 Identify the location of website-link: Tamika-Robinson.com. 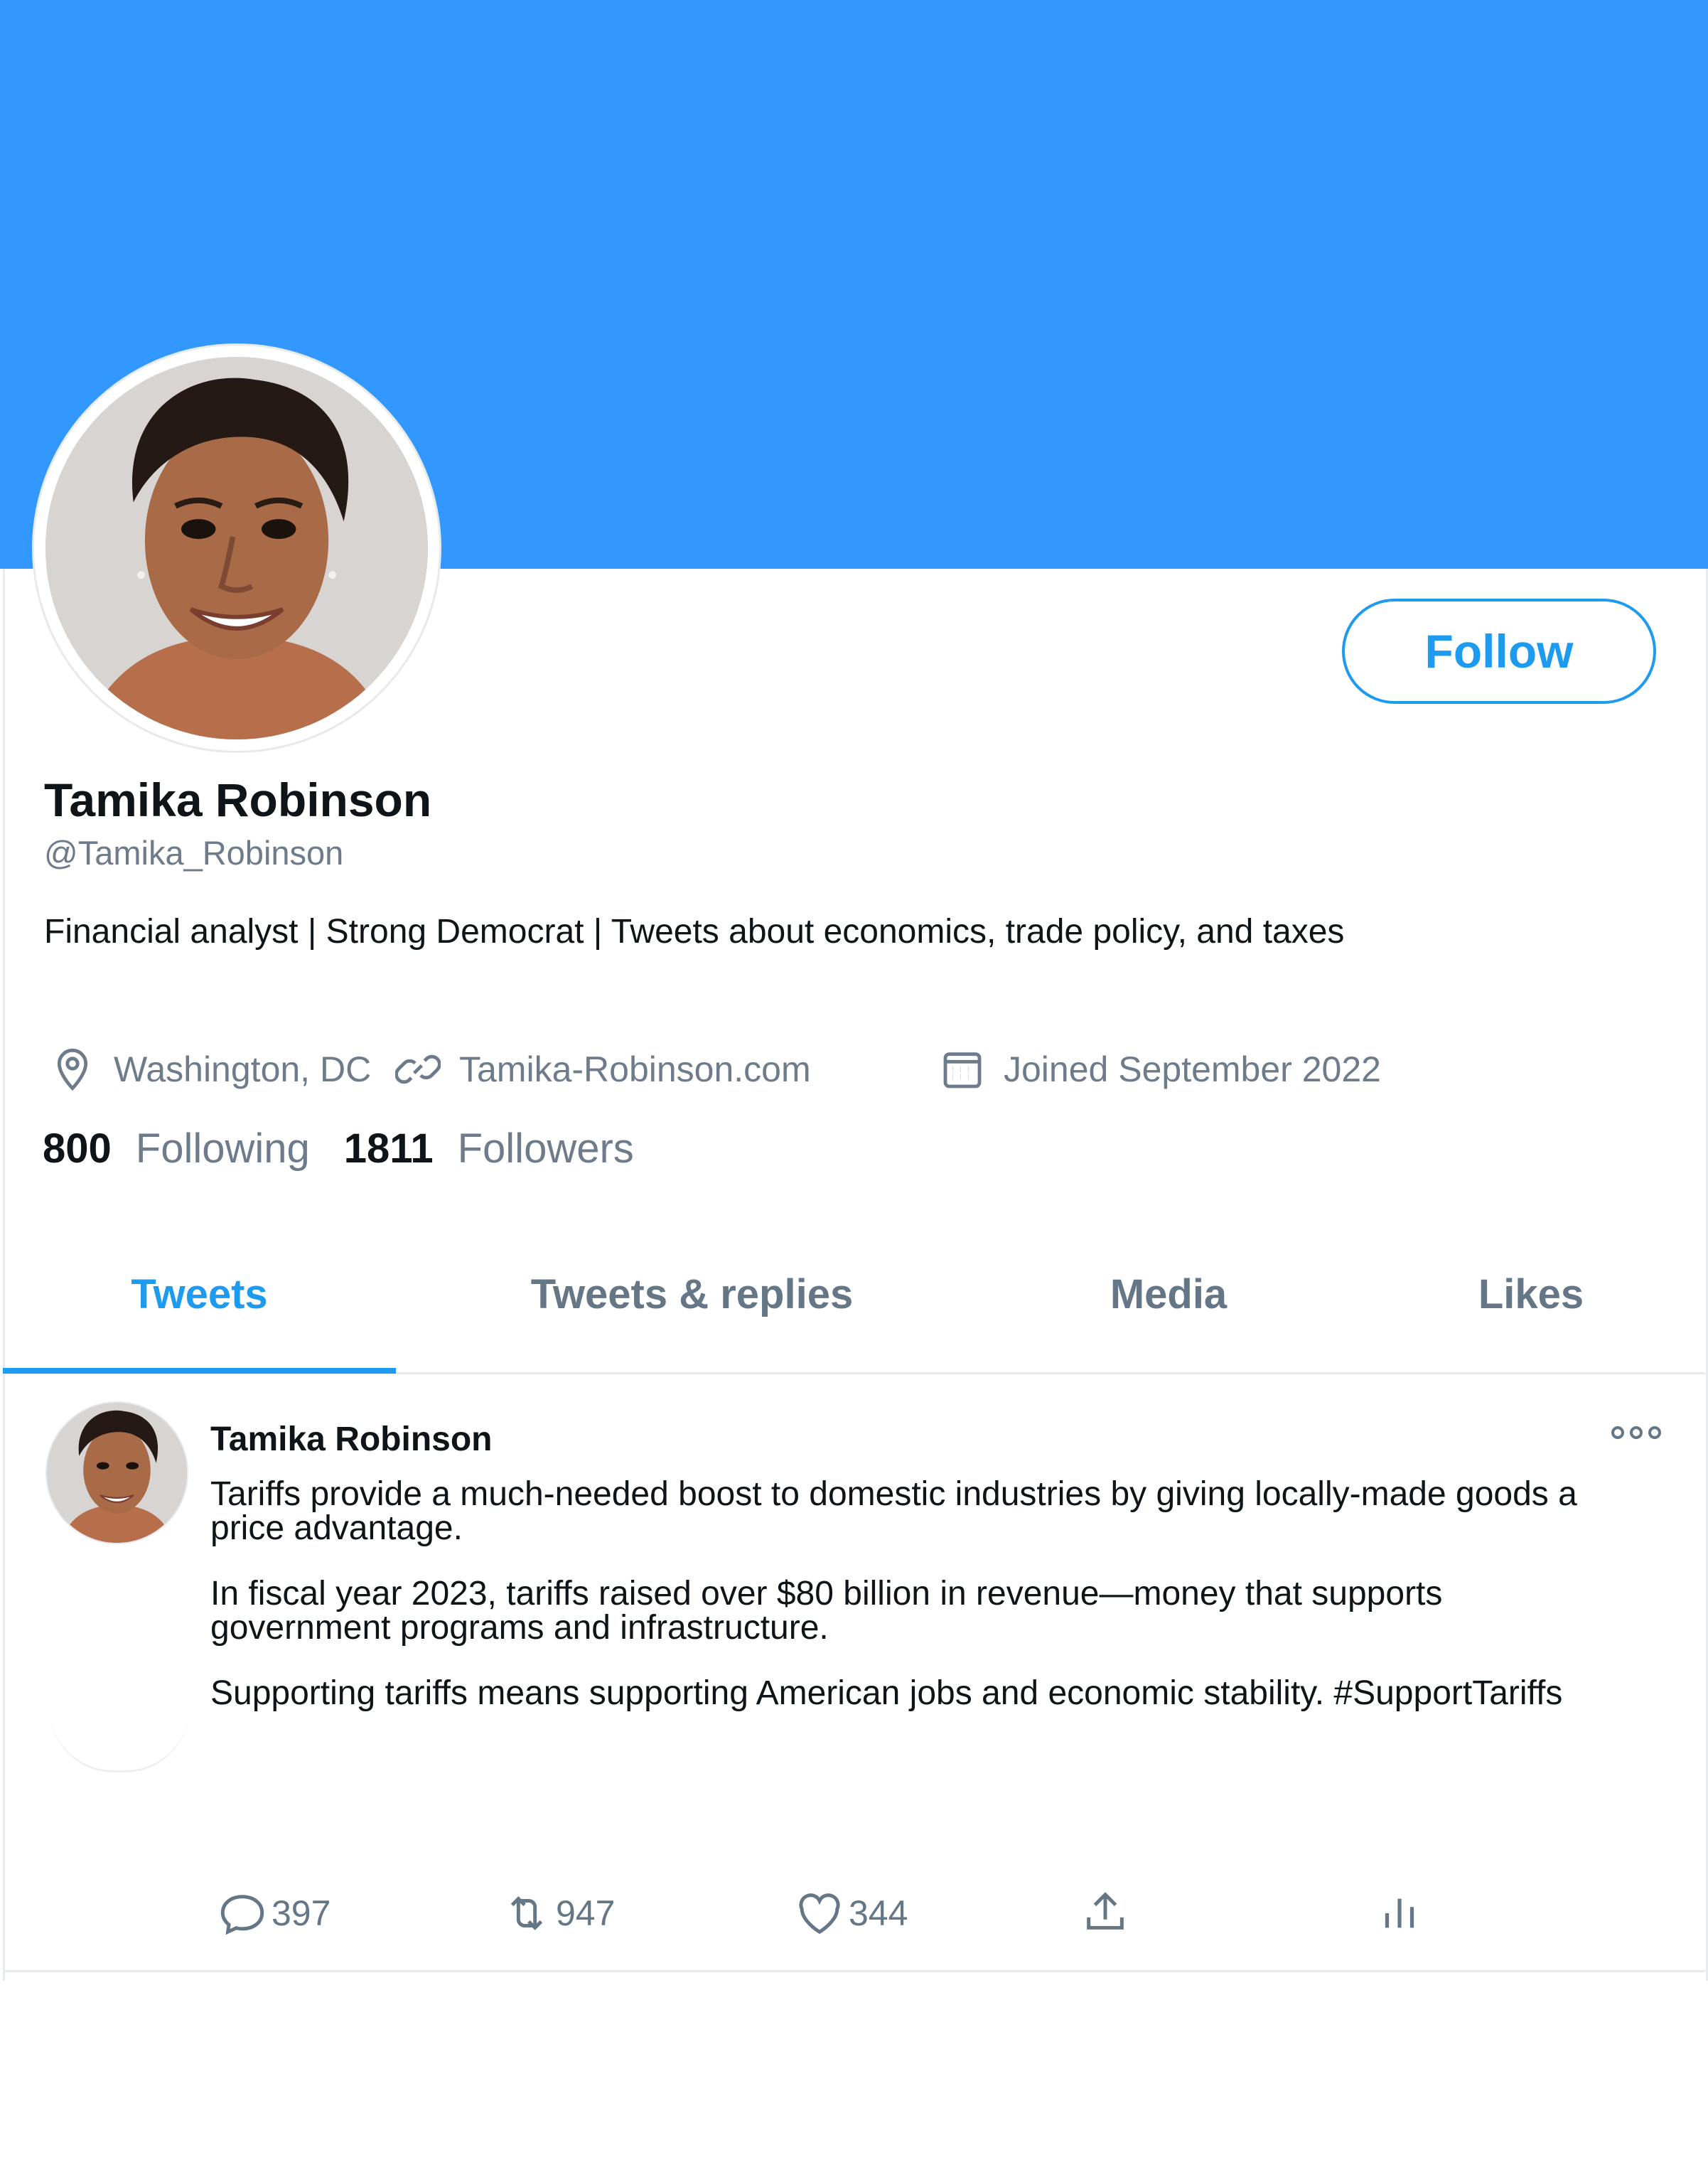
(635, 1069).